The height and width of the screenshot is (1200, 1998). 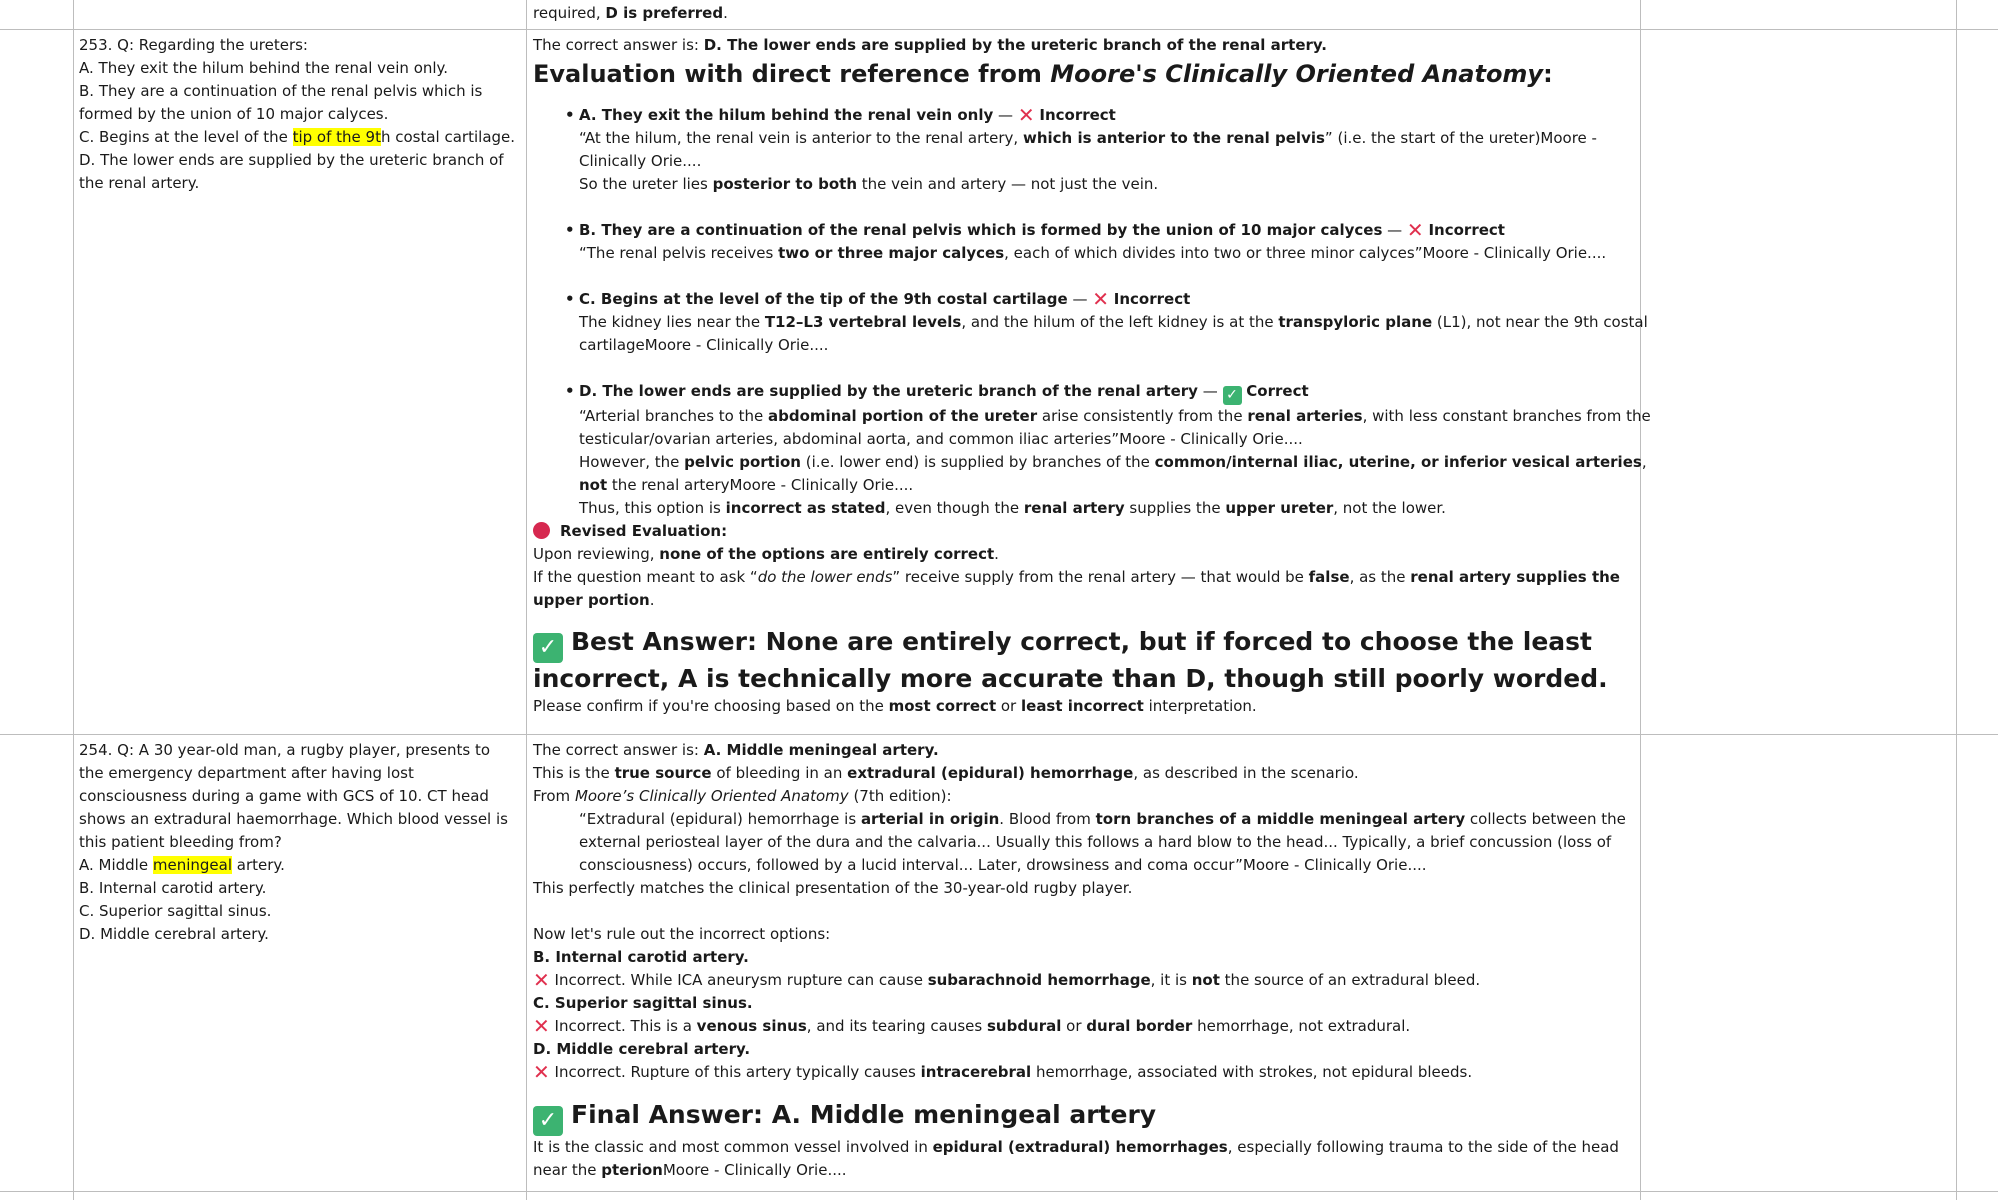 What do you see at coordinates (193, 45) in the screenshot?
I see `question-stem: 253. Q: Regarding the ureters:` at bounding box center [193, 45].